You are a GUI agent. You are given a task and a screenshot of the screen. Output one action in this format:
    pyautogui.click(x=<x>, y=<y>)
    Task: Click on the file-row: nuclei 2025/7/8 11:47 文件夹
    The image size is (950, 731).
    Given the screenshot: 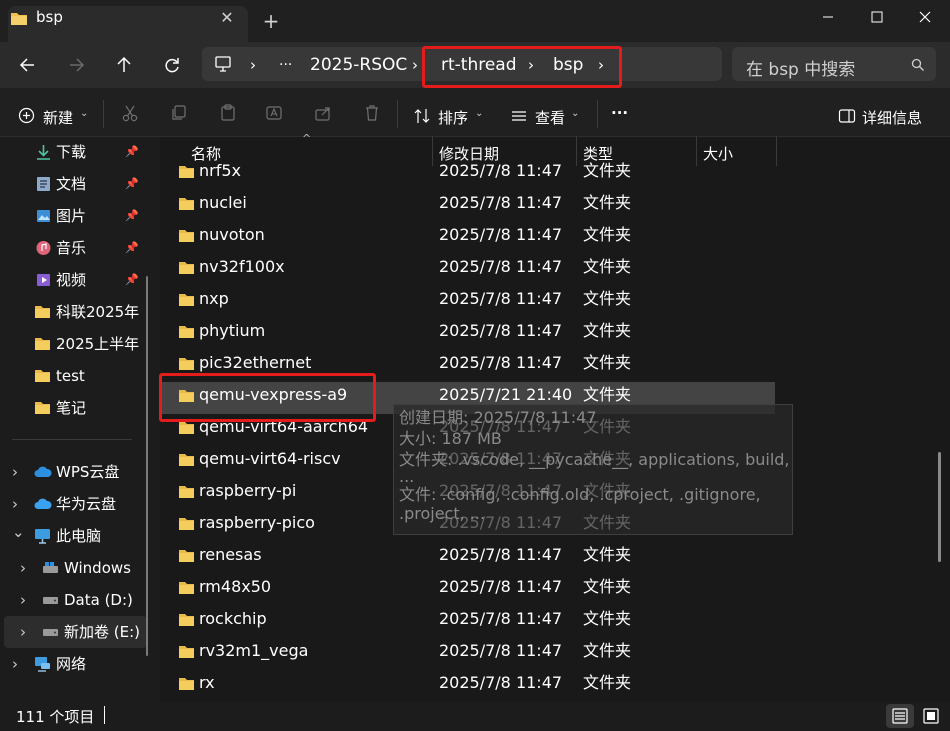 What is the action you would take?
    pyautogui.click(x=467, y=206)
    